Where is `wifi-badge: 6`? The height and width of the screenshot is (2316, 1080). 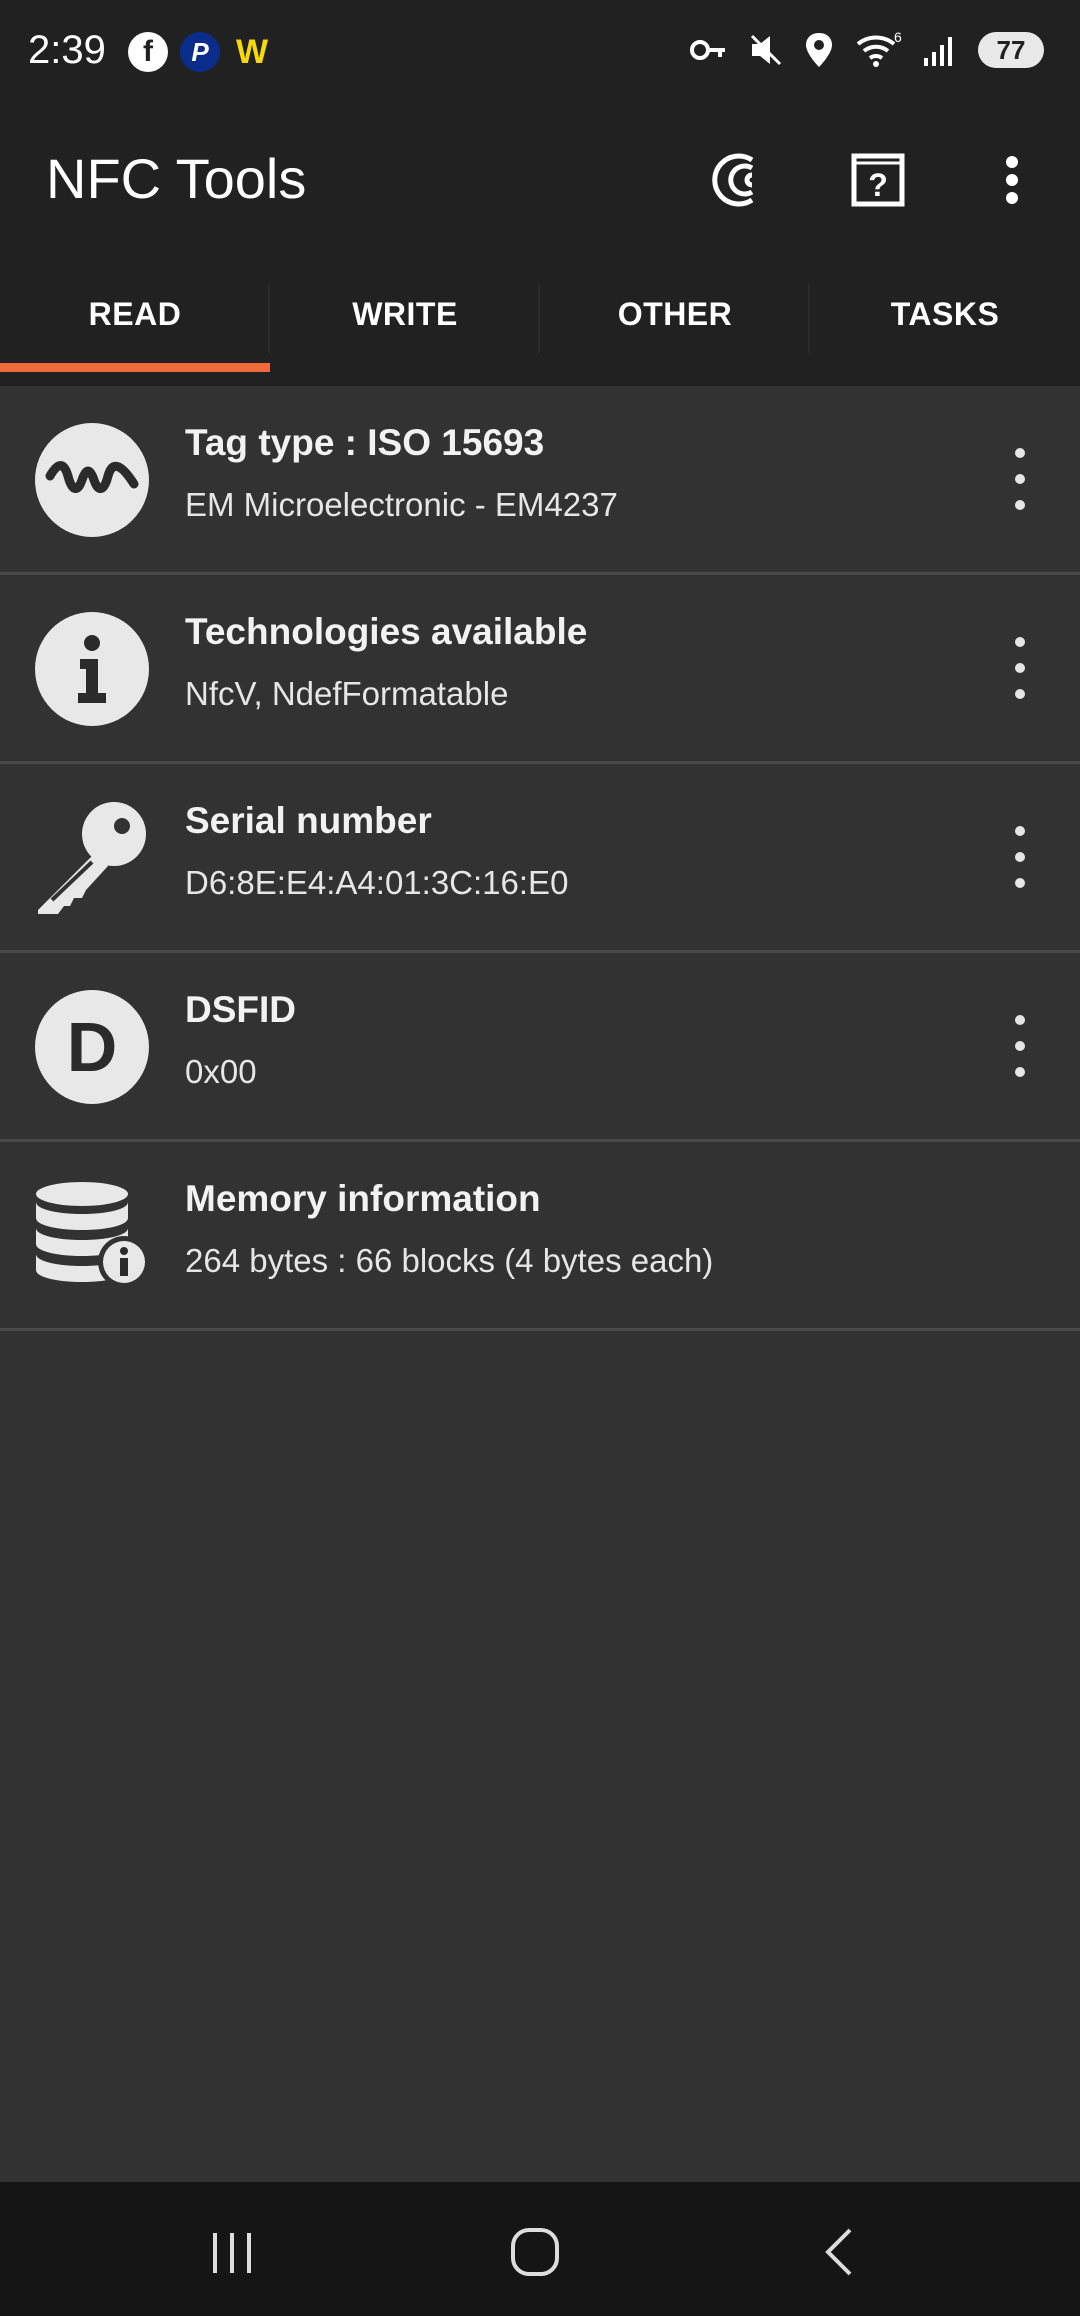
wifi-badge: 6 is located at coordinates (898, 37).